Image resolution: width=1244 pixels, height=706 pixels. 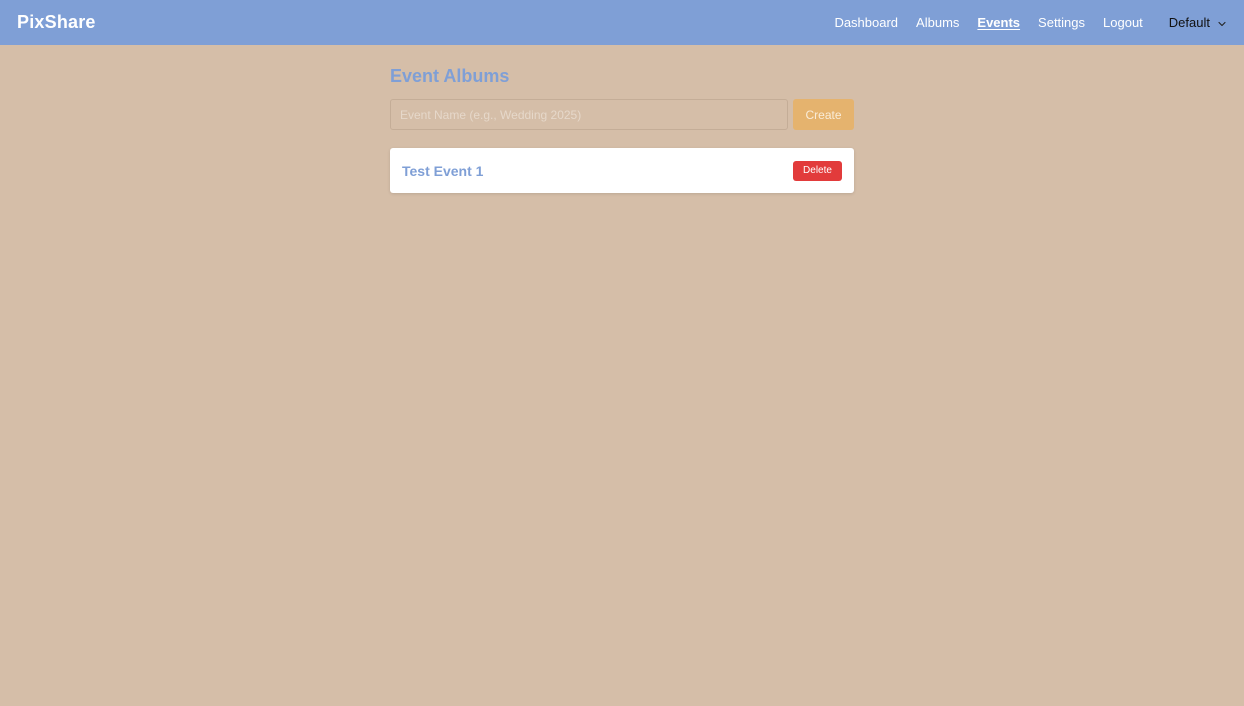 I want to click on event-card: Test Event 1 Delete, so click(x=622, y=170).